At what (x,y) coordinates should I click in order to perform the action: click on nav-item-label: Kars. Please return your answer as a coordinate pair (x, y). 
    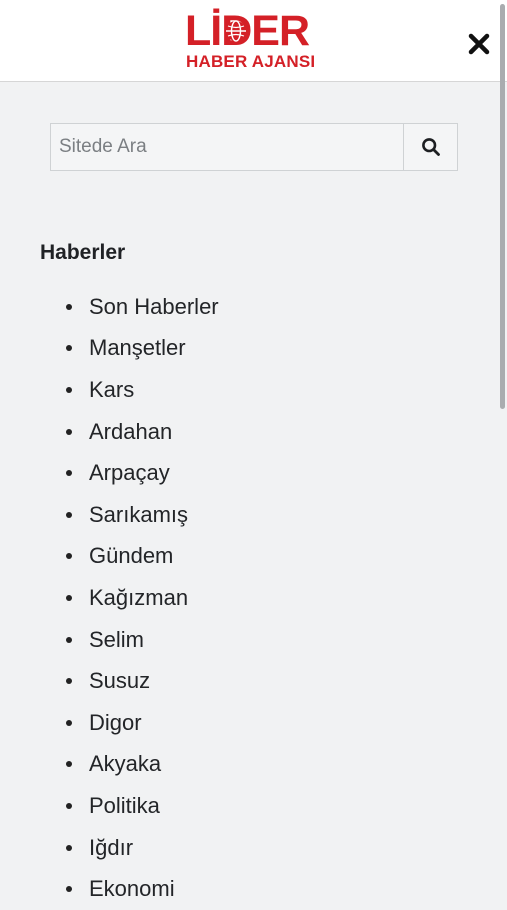
    Looking at the image, I should click on (112, 389).